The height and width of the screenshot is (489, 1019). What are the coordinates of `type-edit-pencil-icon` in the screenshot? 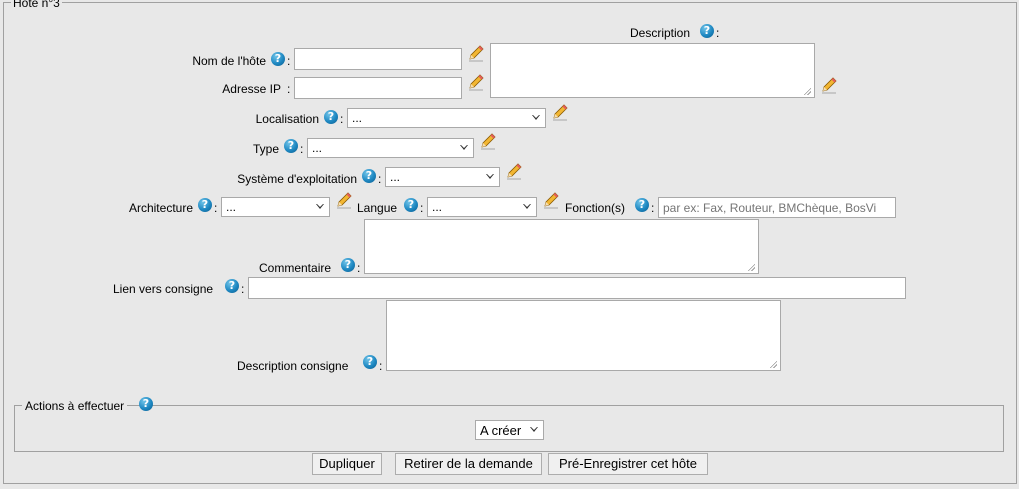 It's located at (488, 141).